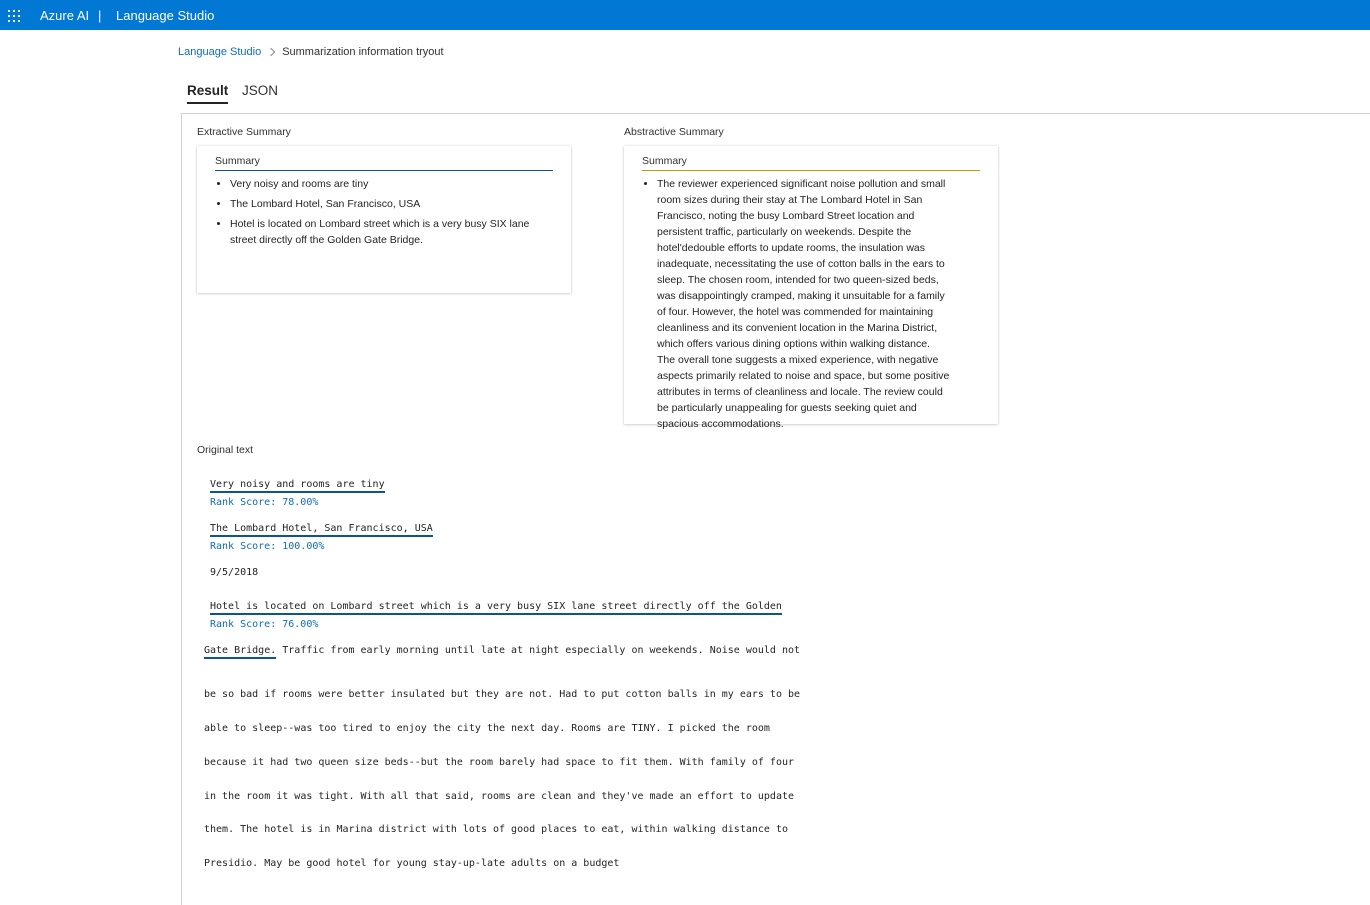  What do you see at coordinates (225, 450) in the screenshot?
I see `original-text-title: Original text` at bounding box center [225, 450].